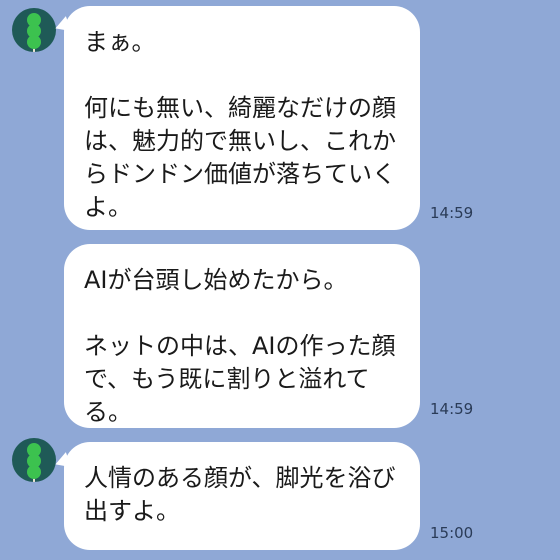 Image resolution: width=560 pixels, height=560 pixels. What do you see at coordinates (452, 409) in the screenshot?
I see `message-time-2: 14:59` at bounding box center [452, 409].